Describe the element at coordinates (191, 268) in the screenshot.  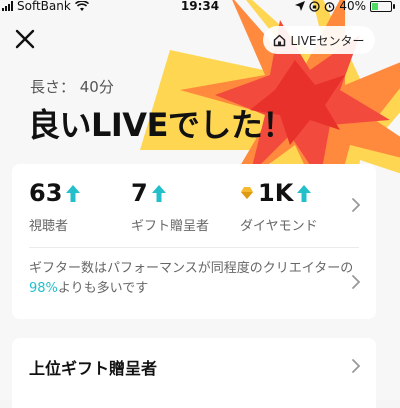
I see `note-text: ギフター数はパフォーマンスが同程度のクリエイターの` at that location.